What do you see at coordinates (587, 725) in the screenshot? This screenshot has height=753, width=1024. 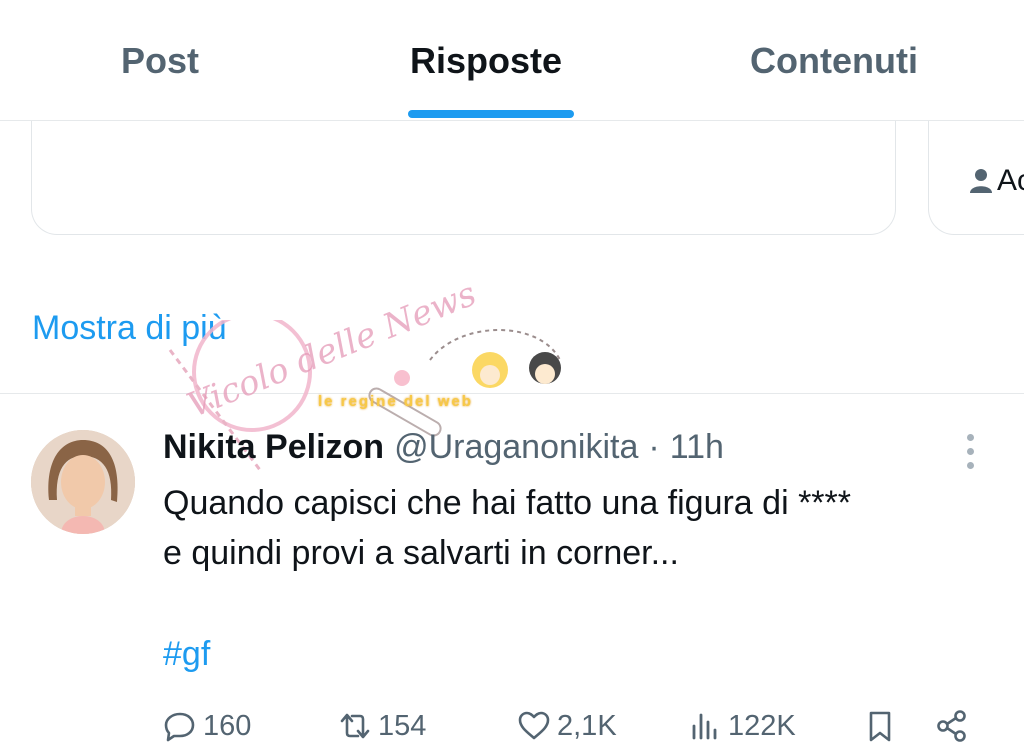 I see `like-count: 2,1K` at bounding box center [587, 725].